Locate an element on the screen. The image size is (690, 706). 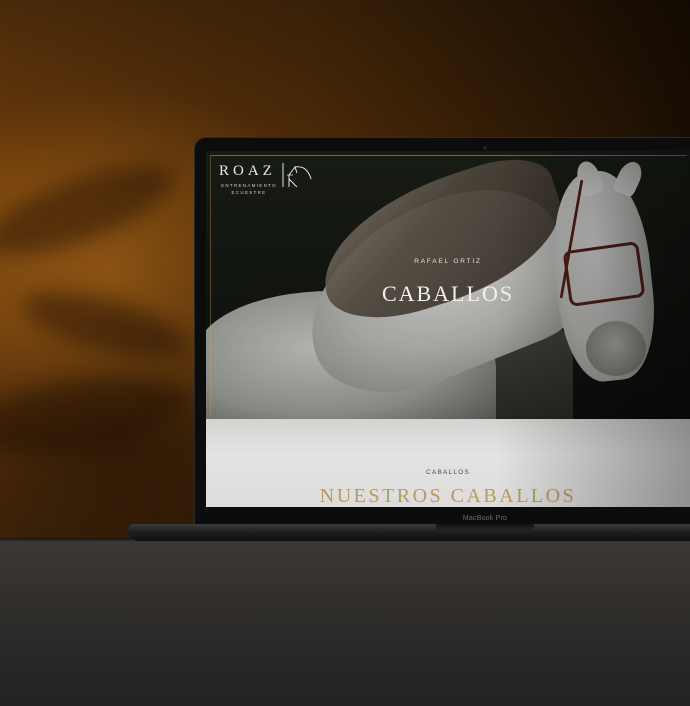
laptop-base is located at coordinates (409, 532).